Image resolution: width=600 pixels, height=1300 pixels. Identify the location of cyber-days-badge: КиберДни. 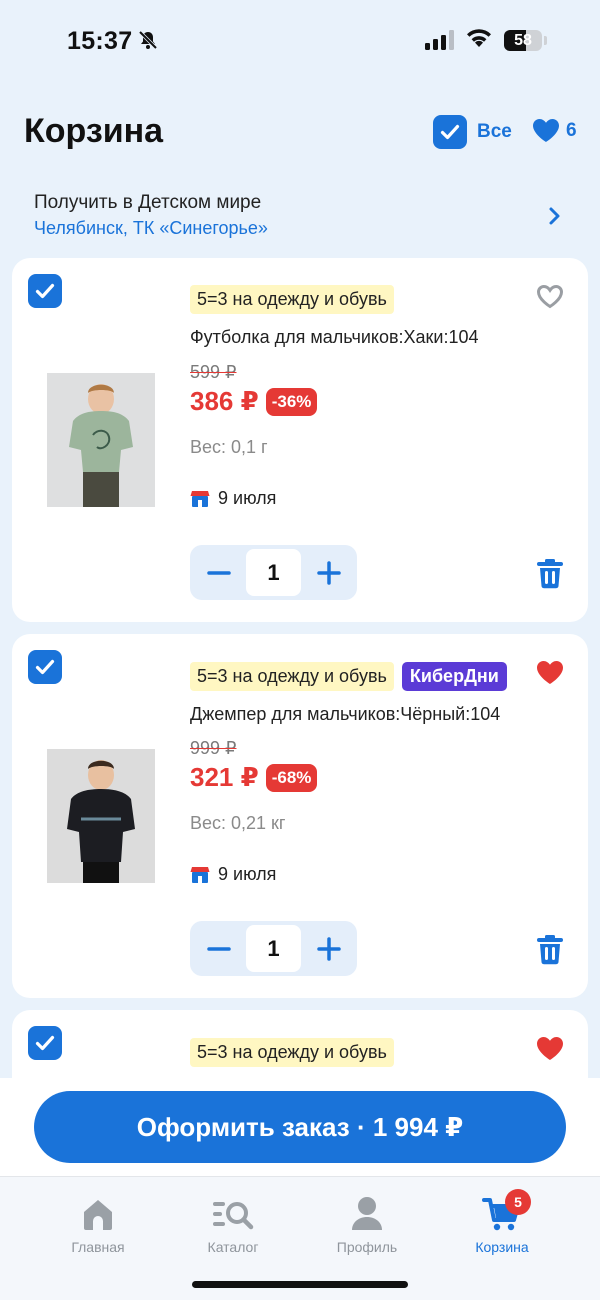
(454, 676).